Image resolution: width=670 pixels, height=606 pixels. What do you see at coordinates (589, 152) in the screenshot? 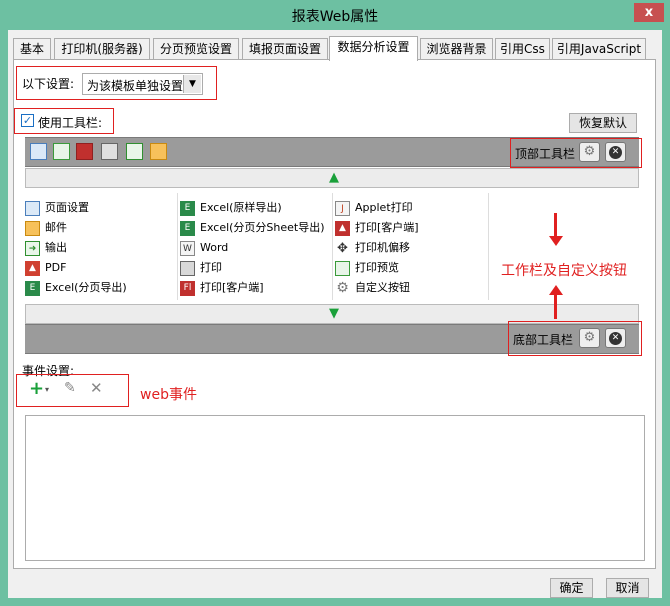
I see `top-toolbar-gear-icon: ⚙` at bounding box center [589, 152].